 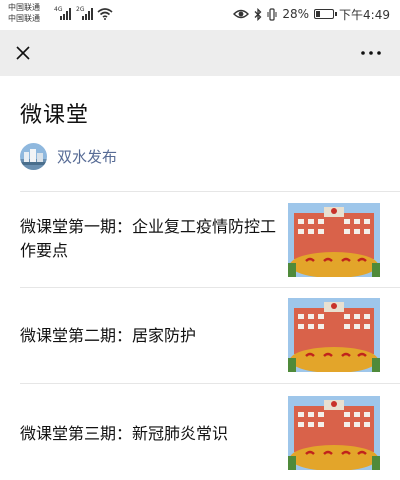 What do you see at coordinates (24, 18) in the screenshot?
I see `carrier-label-2: 中国联通` at bounding box center [24, 18].